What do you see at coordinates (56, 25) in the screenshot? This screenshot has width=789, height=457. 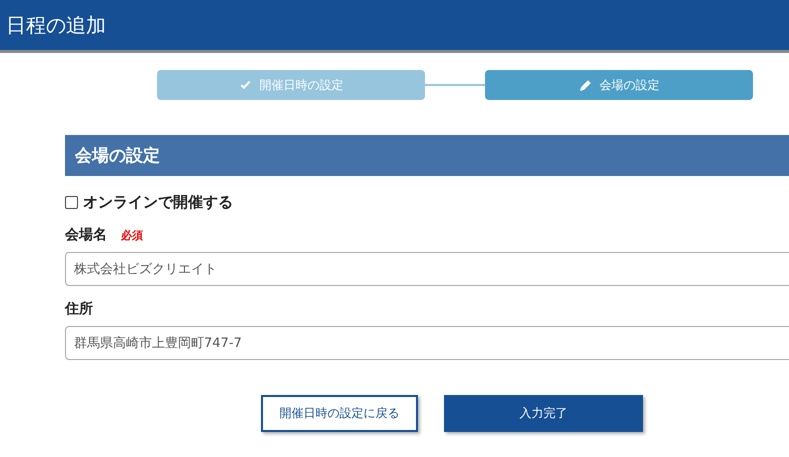 I see `page-title: 日程の追加` at bounding box center [56, 25].